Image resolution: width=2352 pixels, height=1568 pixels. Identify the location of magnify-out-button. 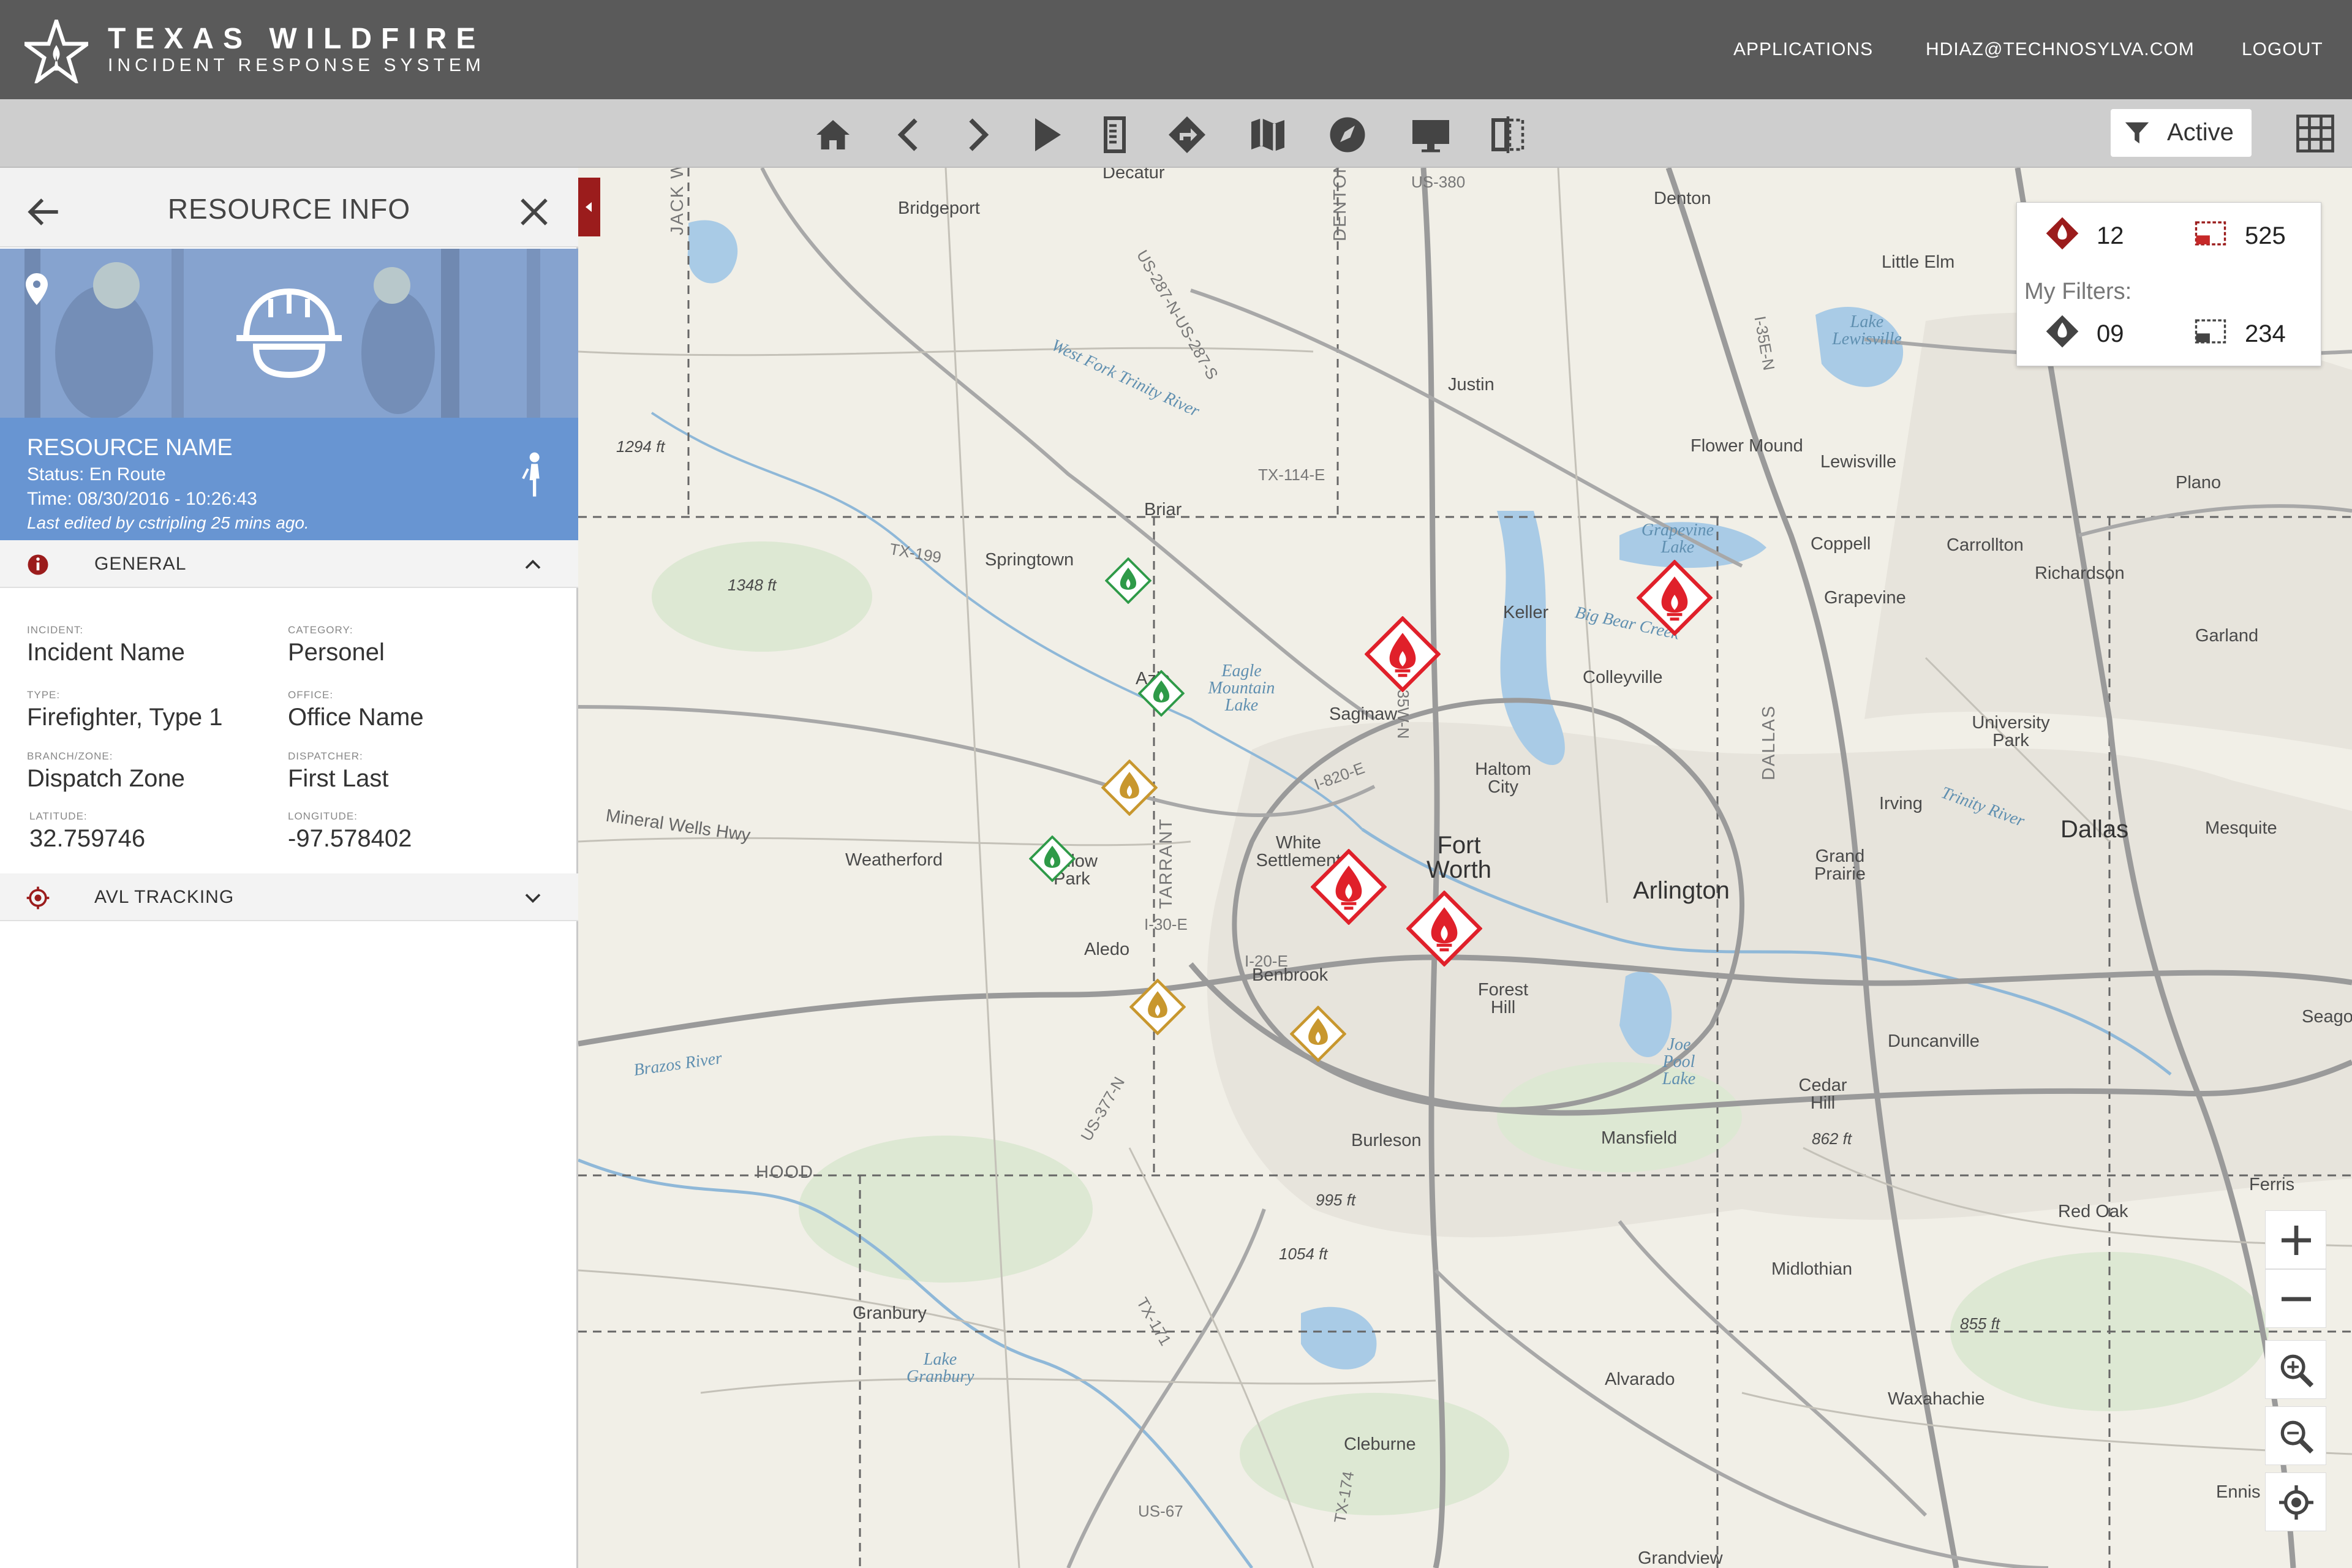
(2295, 1436).